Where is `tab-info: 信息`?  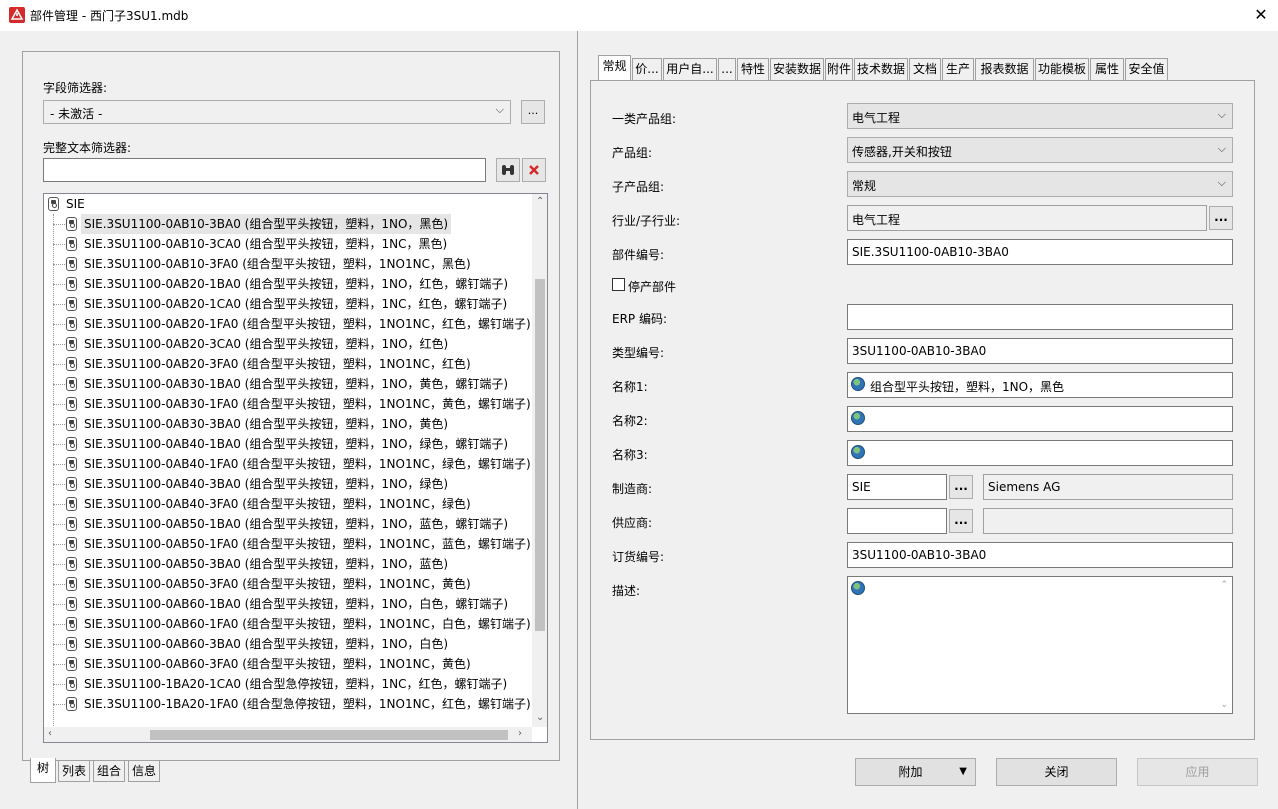 tab-info: 信息 is located at coordinates (144, 771).